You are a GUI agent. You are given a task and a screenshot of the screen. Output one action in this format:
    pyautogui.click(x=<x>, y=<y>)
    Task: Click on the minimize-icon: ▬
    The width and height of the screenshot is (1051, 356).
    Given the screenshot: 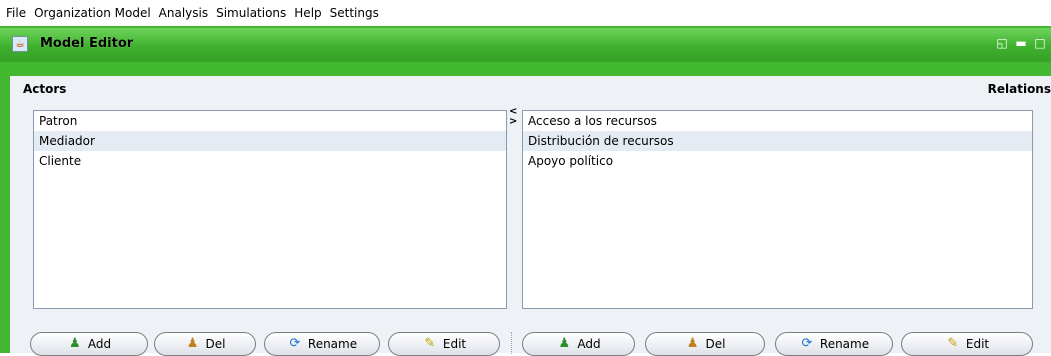 What is the action you would take?
    pyautogui.click(x=1021, y=43)
    